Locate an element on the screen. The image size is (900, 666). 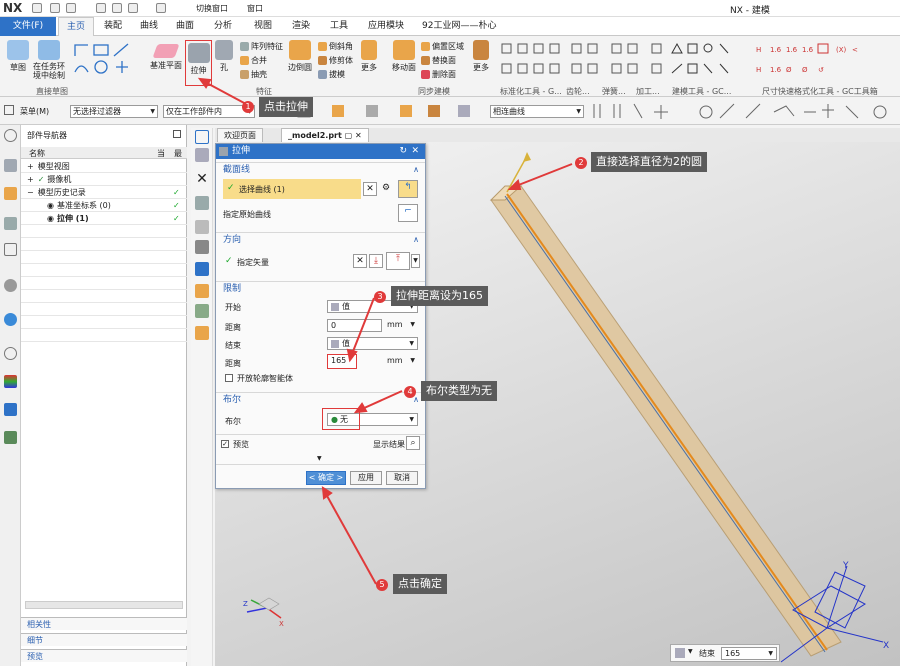
draft-button: 拔模 is located at coordinates (331, 74).